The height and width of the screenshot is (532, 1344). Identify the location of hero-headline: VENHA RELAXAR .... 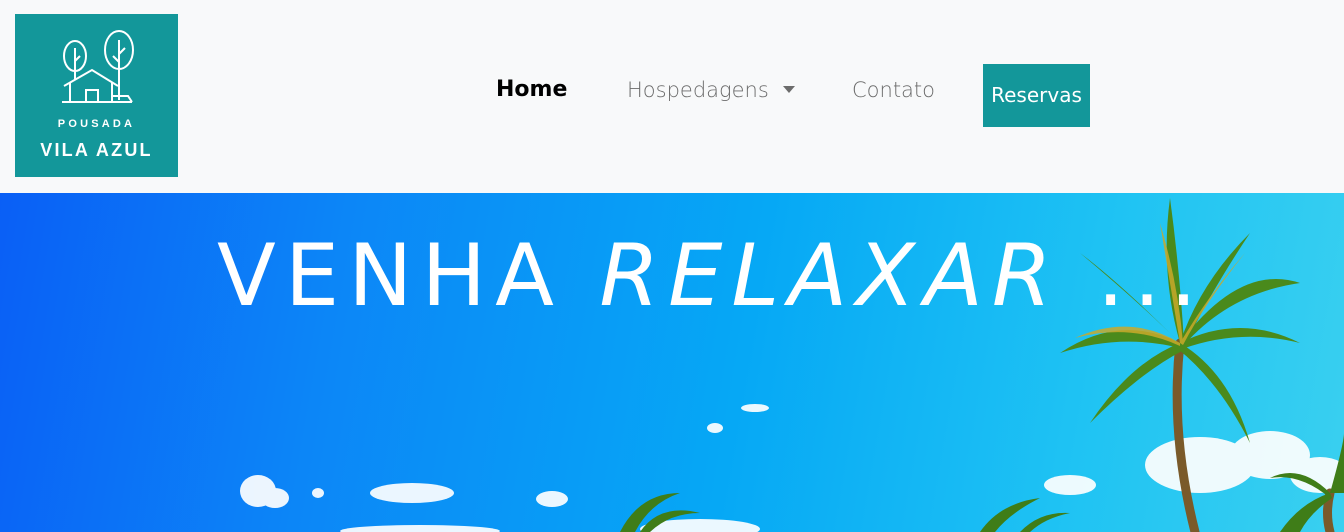
(711, 276).